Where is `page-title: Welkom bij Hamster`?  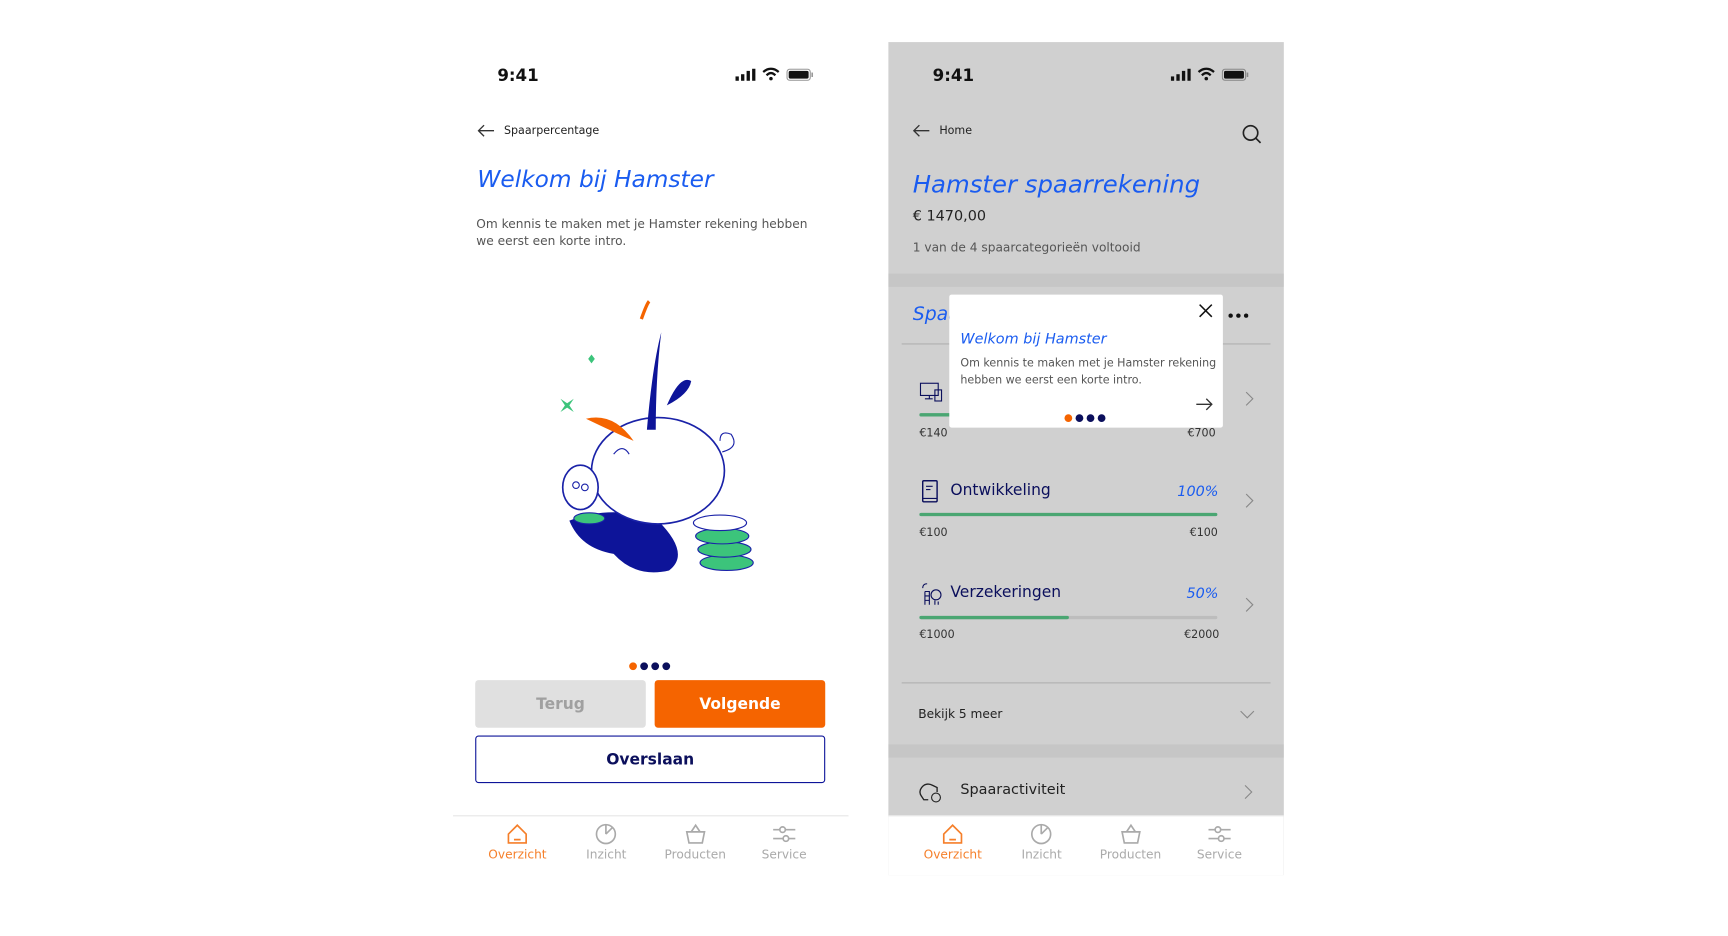 page-title: Welkom bij Hamster is located at coordinates (595, 179).